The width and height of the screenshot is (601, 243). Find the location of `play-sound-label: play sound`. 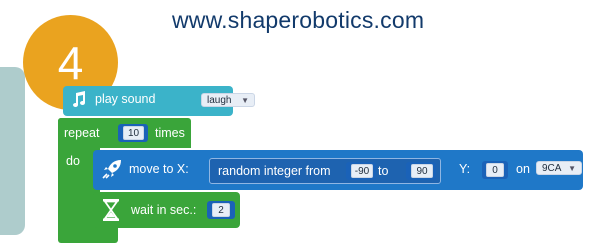

play-sound-label: play sound is located at coordinates (125, 99).